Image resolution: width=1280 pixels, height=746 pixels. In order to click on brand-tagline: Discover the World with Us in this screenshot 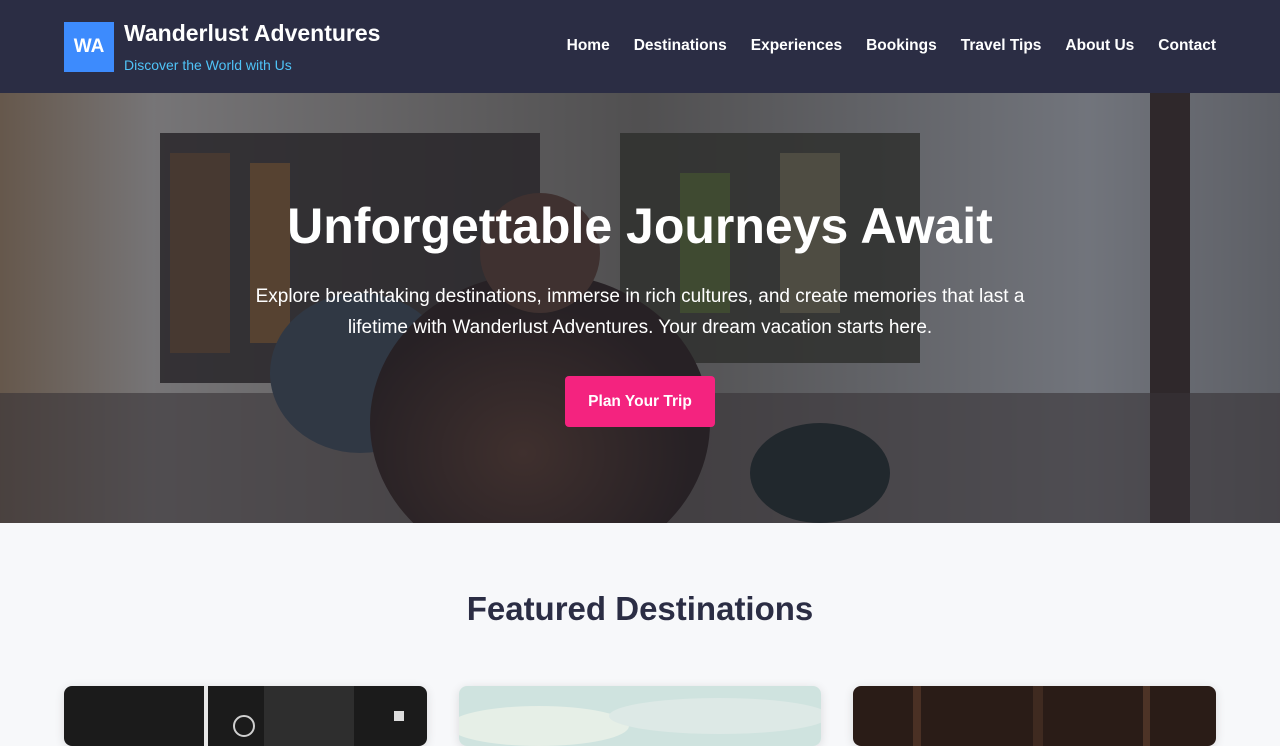, I will do `click(208, 65)`.